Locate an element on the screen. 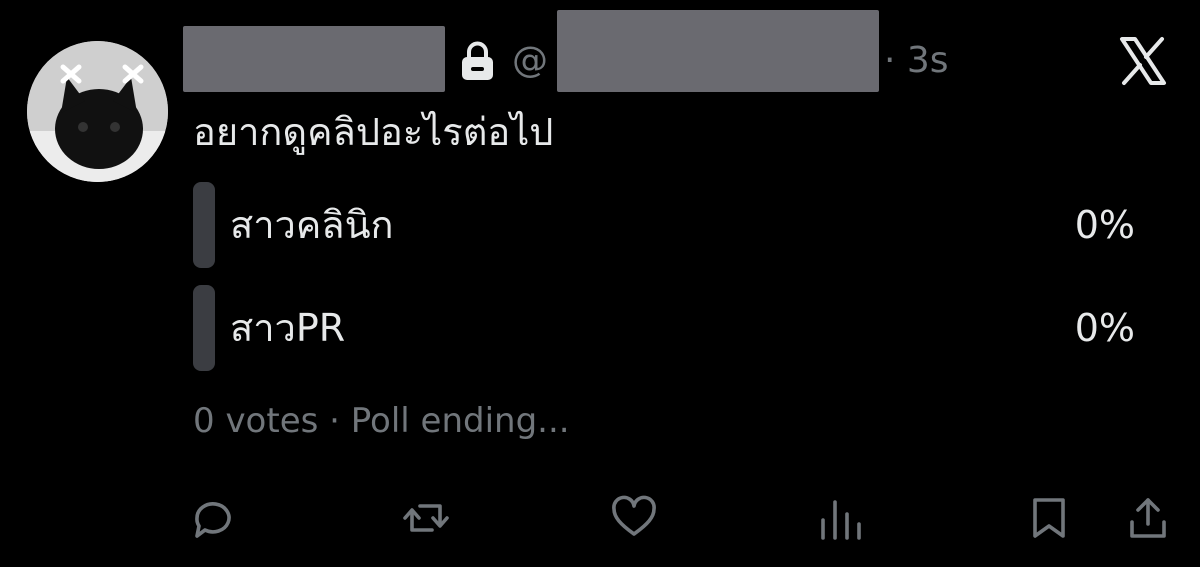  poll-option-label: สาวPR is located at coordinates (288, 328).